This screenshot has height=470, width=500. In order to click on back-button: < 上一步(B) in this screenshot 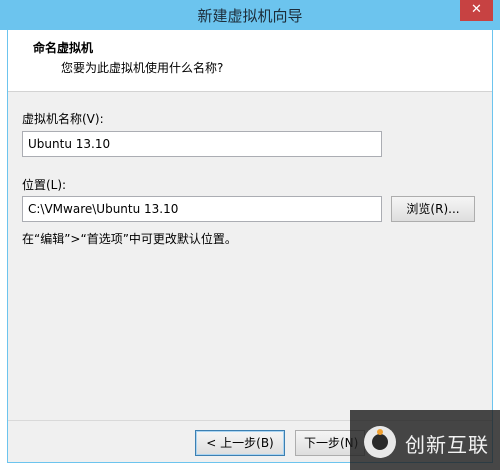, I will do `click(240, 443)`.